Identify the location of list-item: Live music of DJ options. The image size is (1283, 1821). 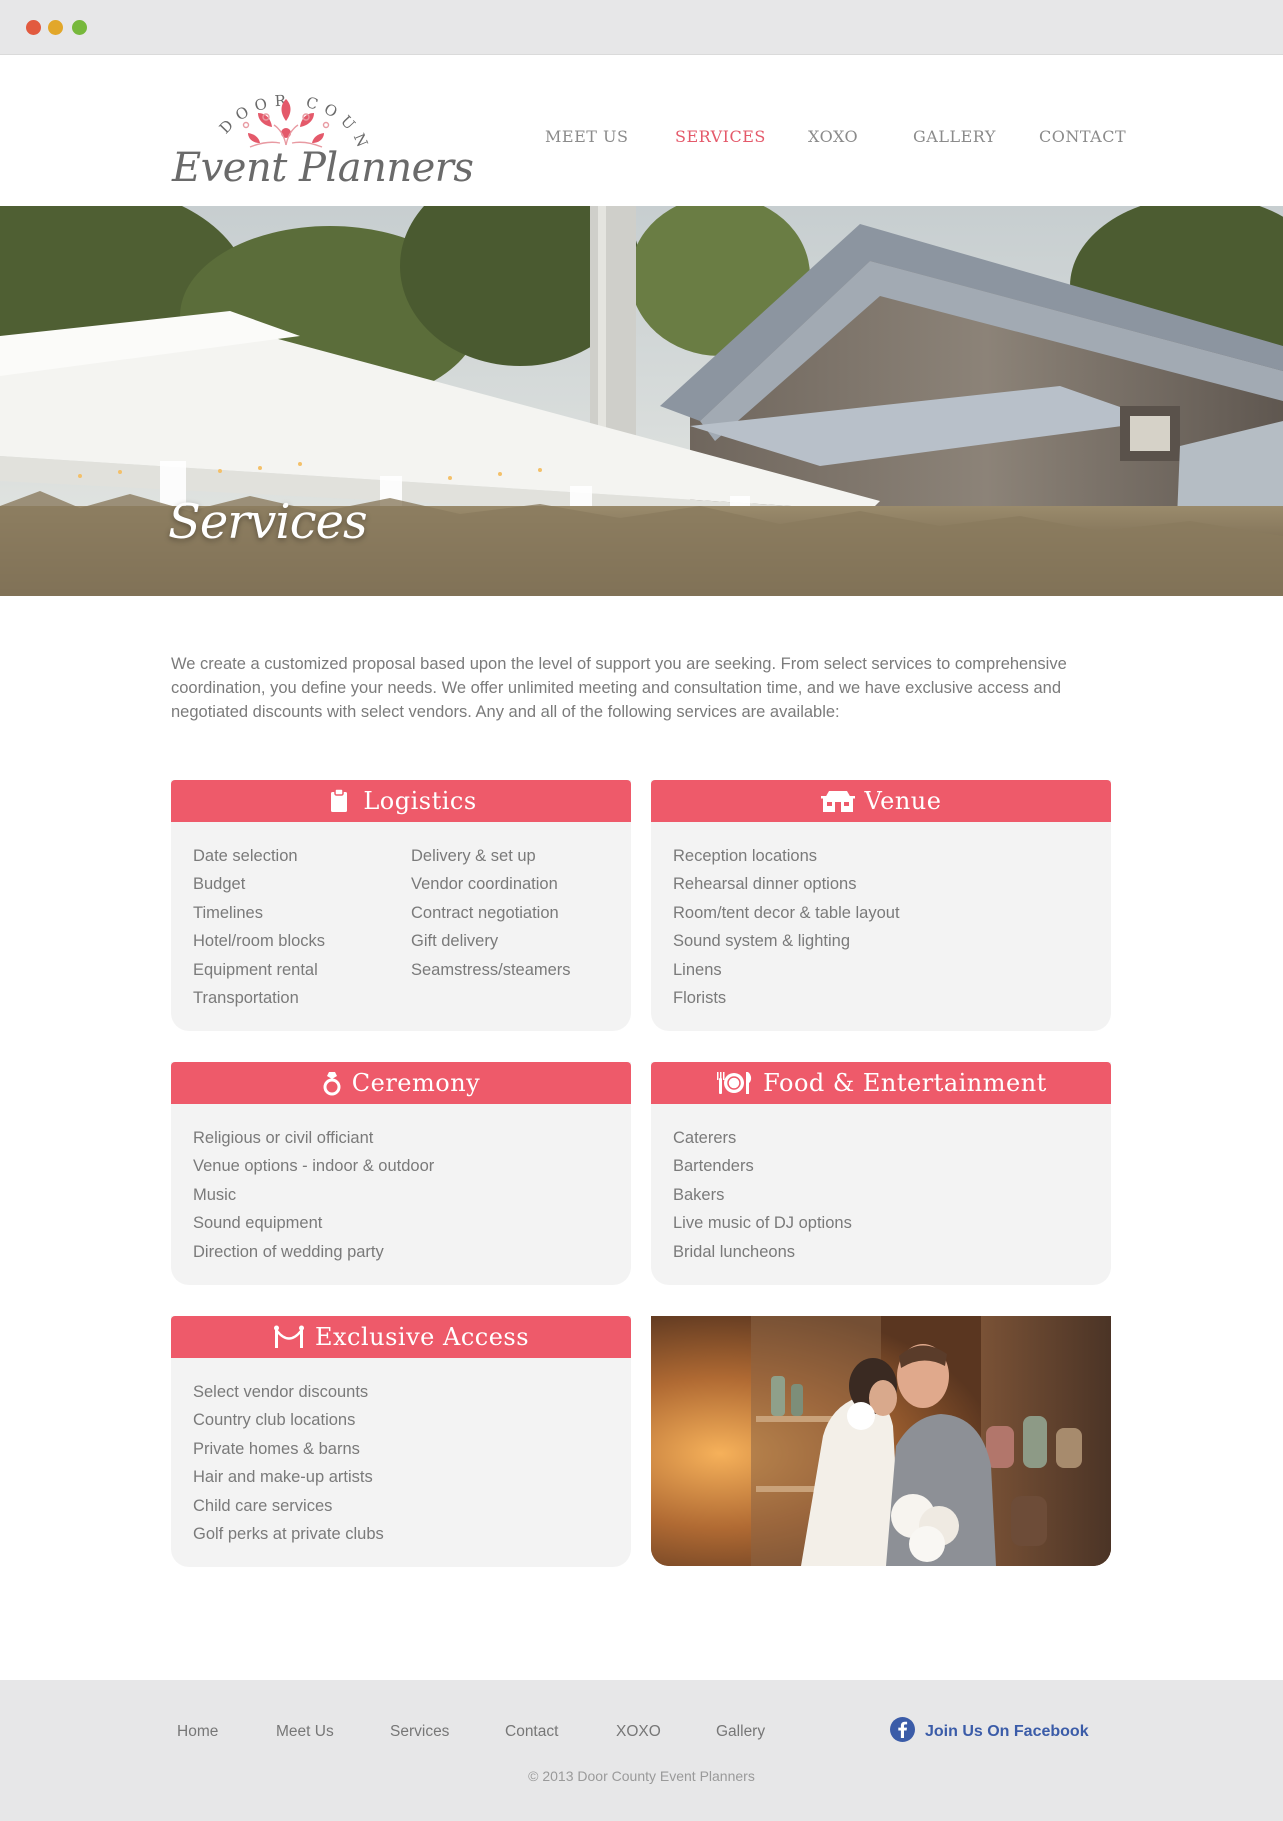
(762, 1223).